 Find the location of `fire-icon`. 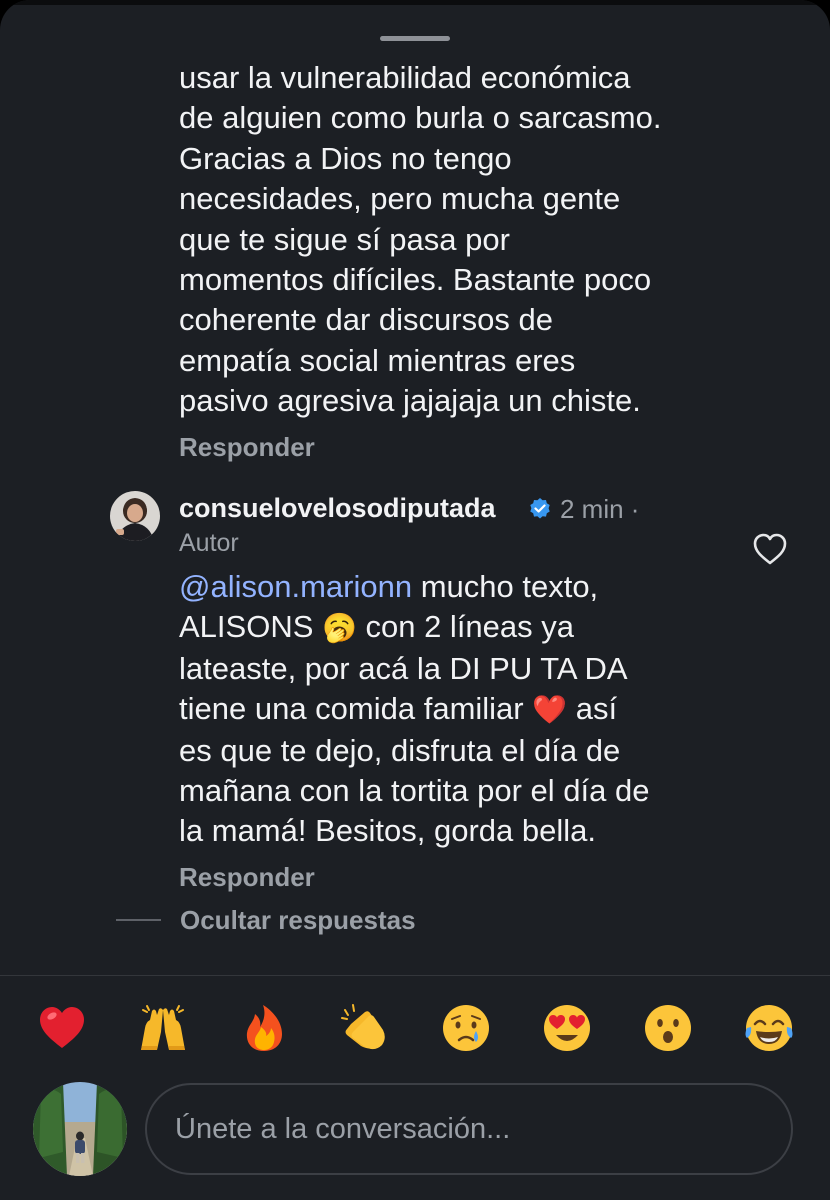

fire-icon is located at coordinates (264, 1028).